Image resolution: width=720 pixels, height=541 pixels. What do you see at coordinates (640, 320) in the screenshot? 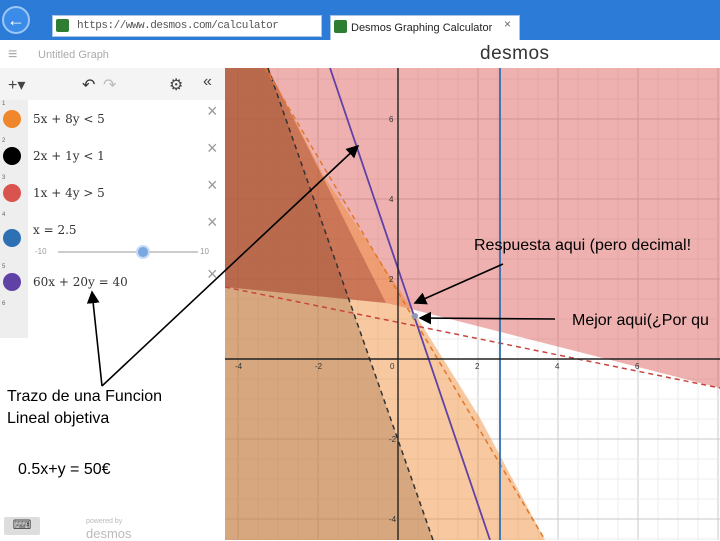
I see `annotation-mejor: Mejor aqui(¿Por qu` at bounding box center [640, 320].